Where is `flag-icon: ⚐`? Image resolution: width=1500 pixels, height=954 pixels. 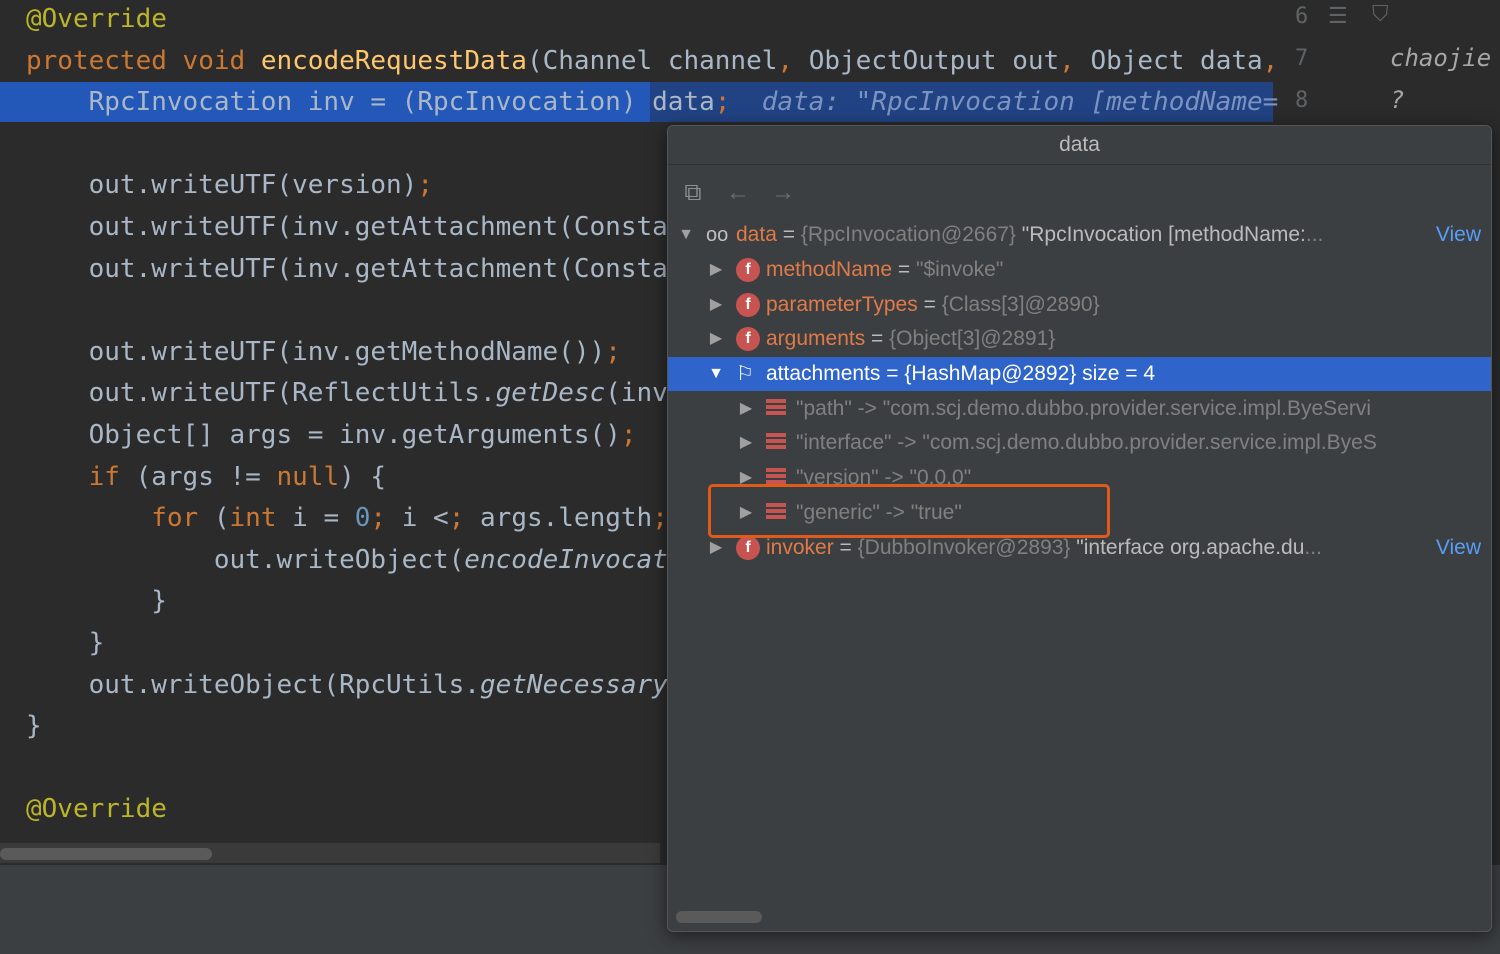 flag-icon: ⚐ is located at coordinates (745, 374).